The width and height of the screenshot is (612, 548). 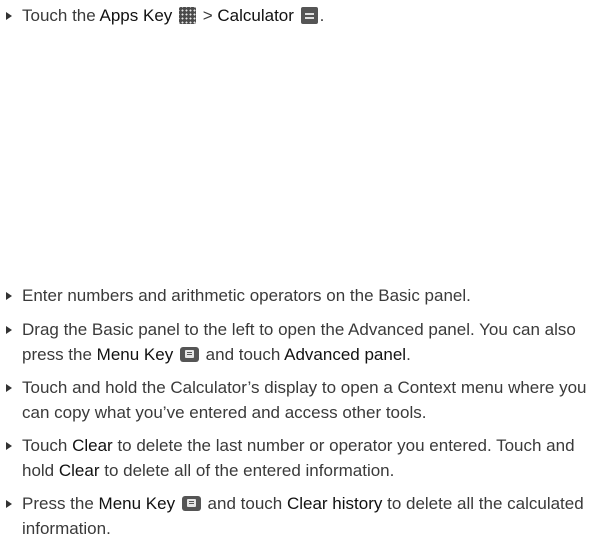 I want to click on step-text: Touch the, so click(x=61, y=15).